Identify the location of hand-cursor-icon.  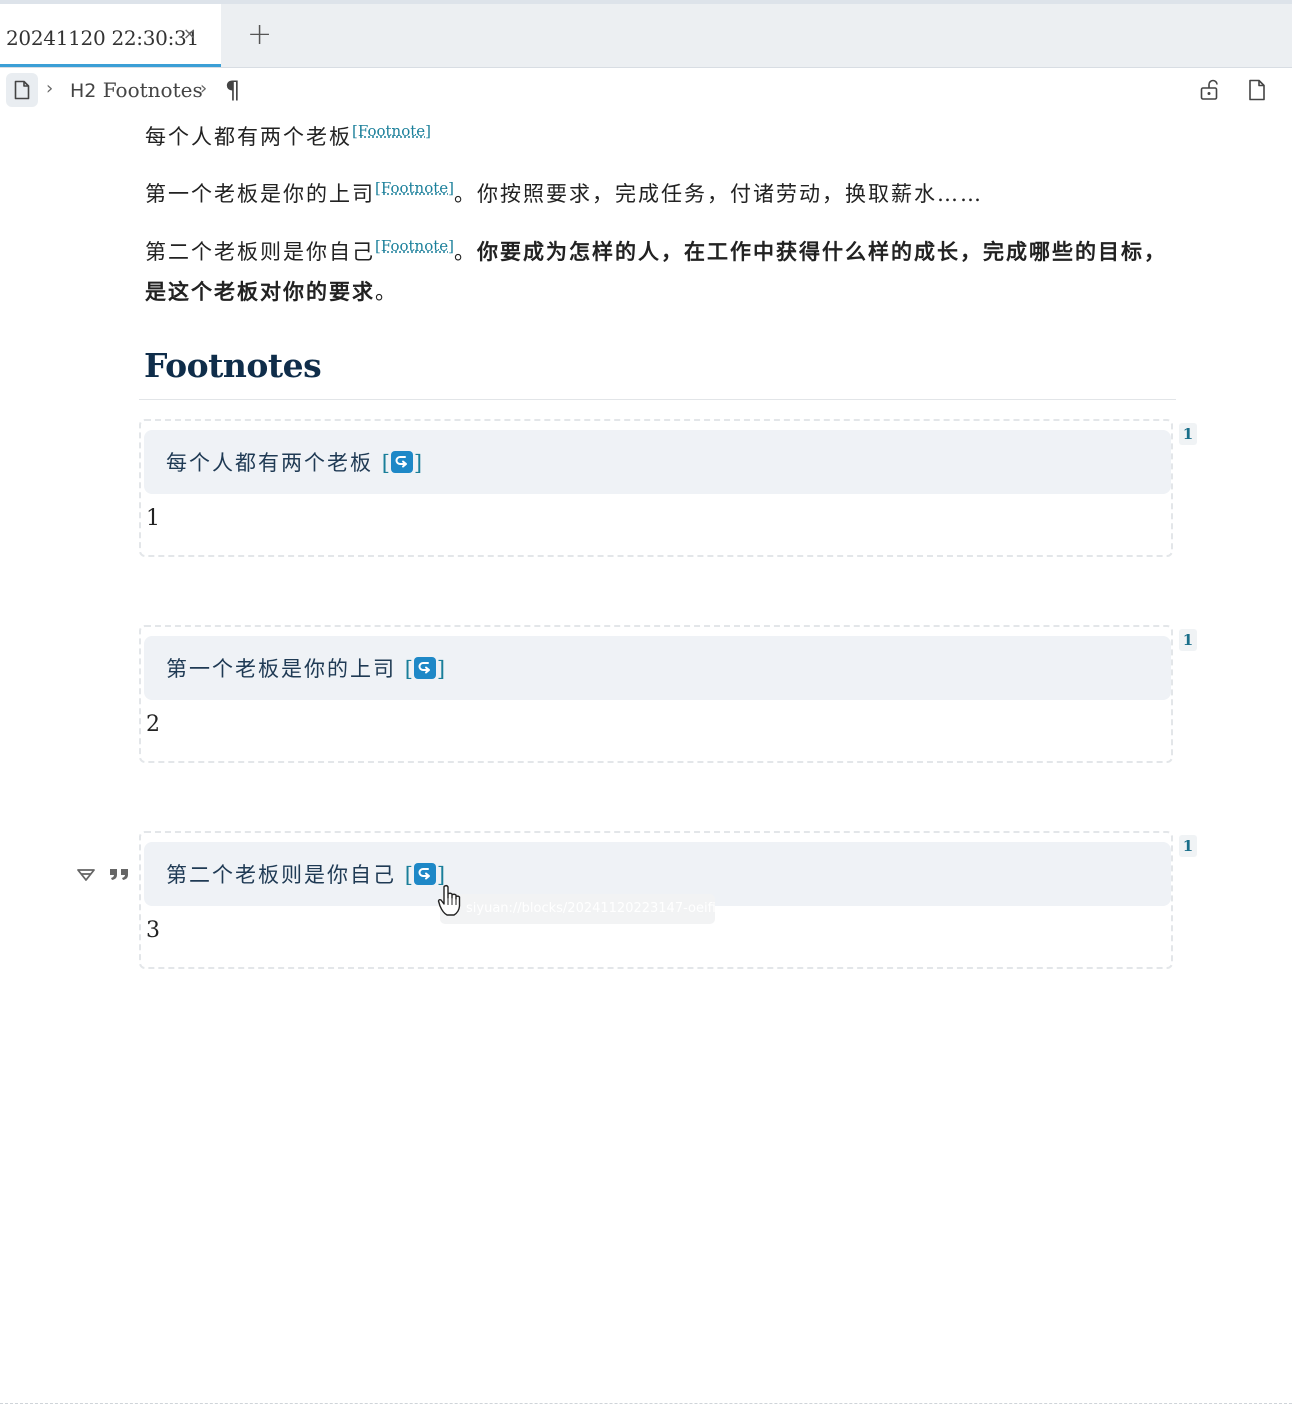
(449, 900).